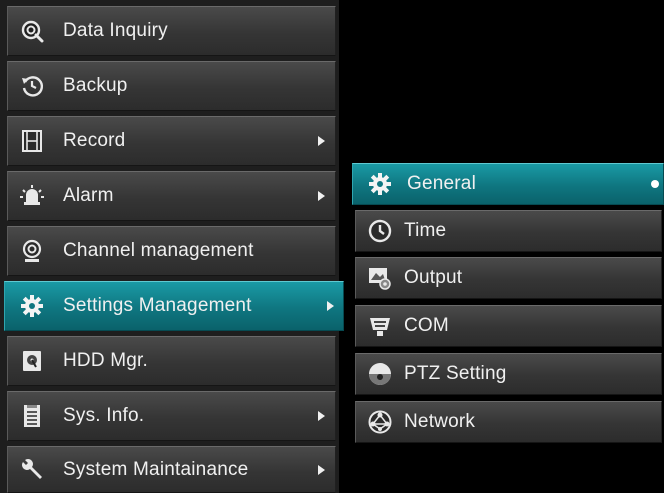  I want to click on film-strip-icon, so click(32, 141).